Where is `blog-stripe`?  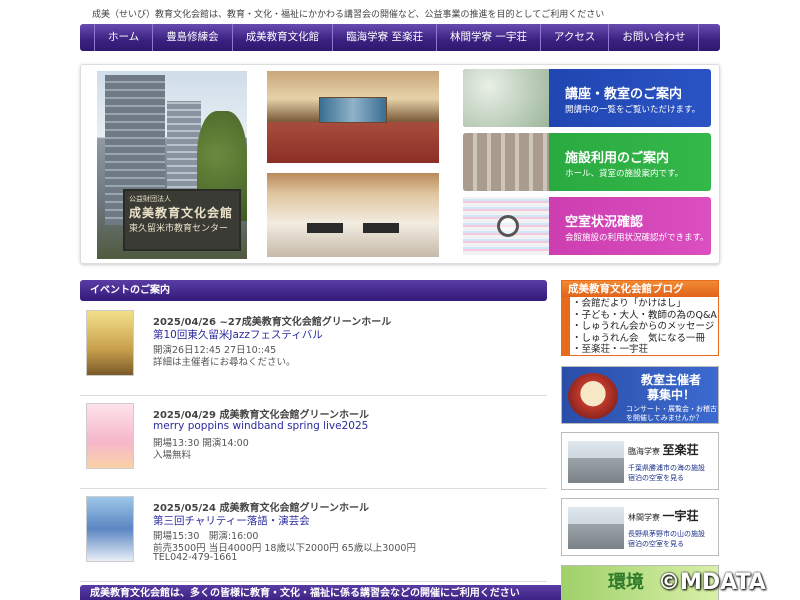
blog-stripe is located at coordinates (566, 326).